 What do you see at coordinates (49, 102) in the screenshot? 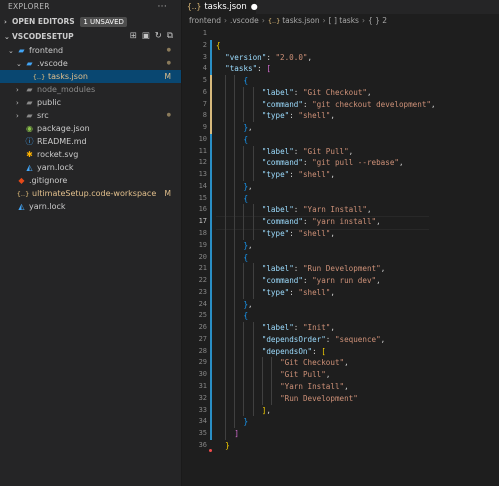
I see `tree-item-label: public` at bounding box center [49, 102].